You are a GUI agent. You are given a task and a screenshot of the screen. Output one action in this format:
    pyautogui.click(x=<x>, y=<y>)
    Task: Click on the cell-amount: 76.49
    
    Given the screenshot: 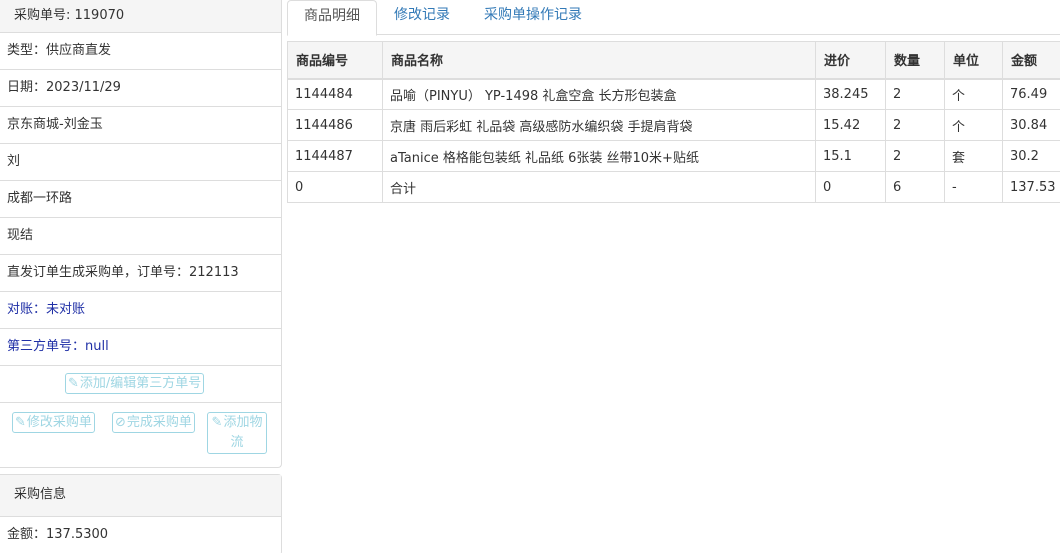 What is the action you would take?
    pyautogui.click(x=1031, y=94)
    